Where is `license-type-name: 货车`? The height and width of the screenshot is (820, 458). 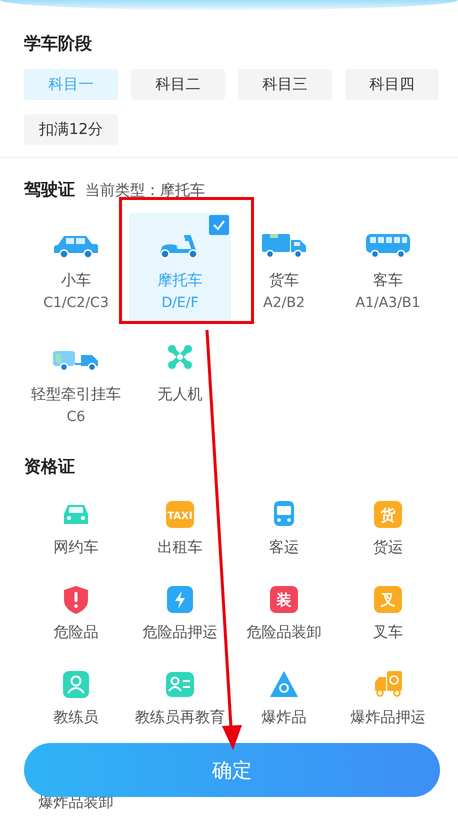
license-type-name: 货车 is located at coordinates (284, 280).